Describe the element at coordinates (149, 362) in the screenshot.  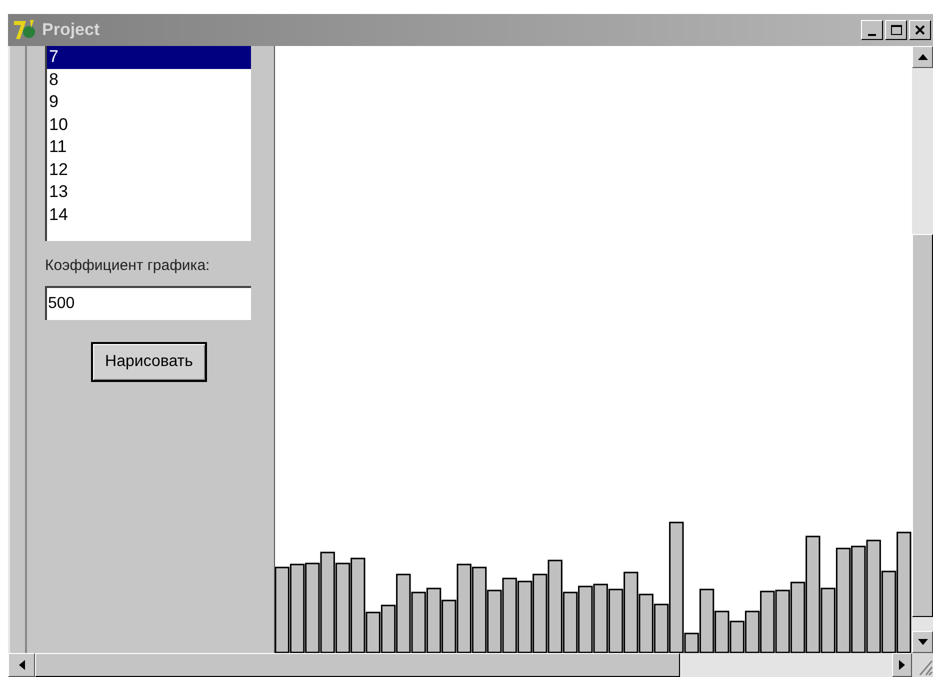
I see `draw-button: Нарисовать` at that location.